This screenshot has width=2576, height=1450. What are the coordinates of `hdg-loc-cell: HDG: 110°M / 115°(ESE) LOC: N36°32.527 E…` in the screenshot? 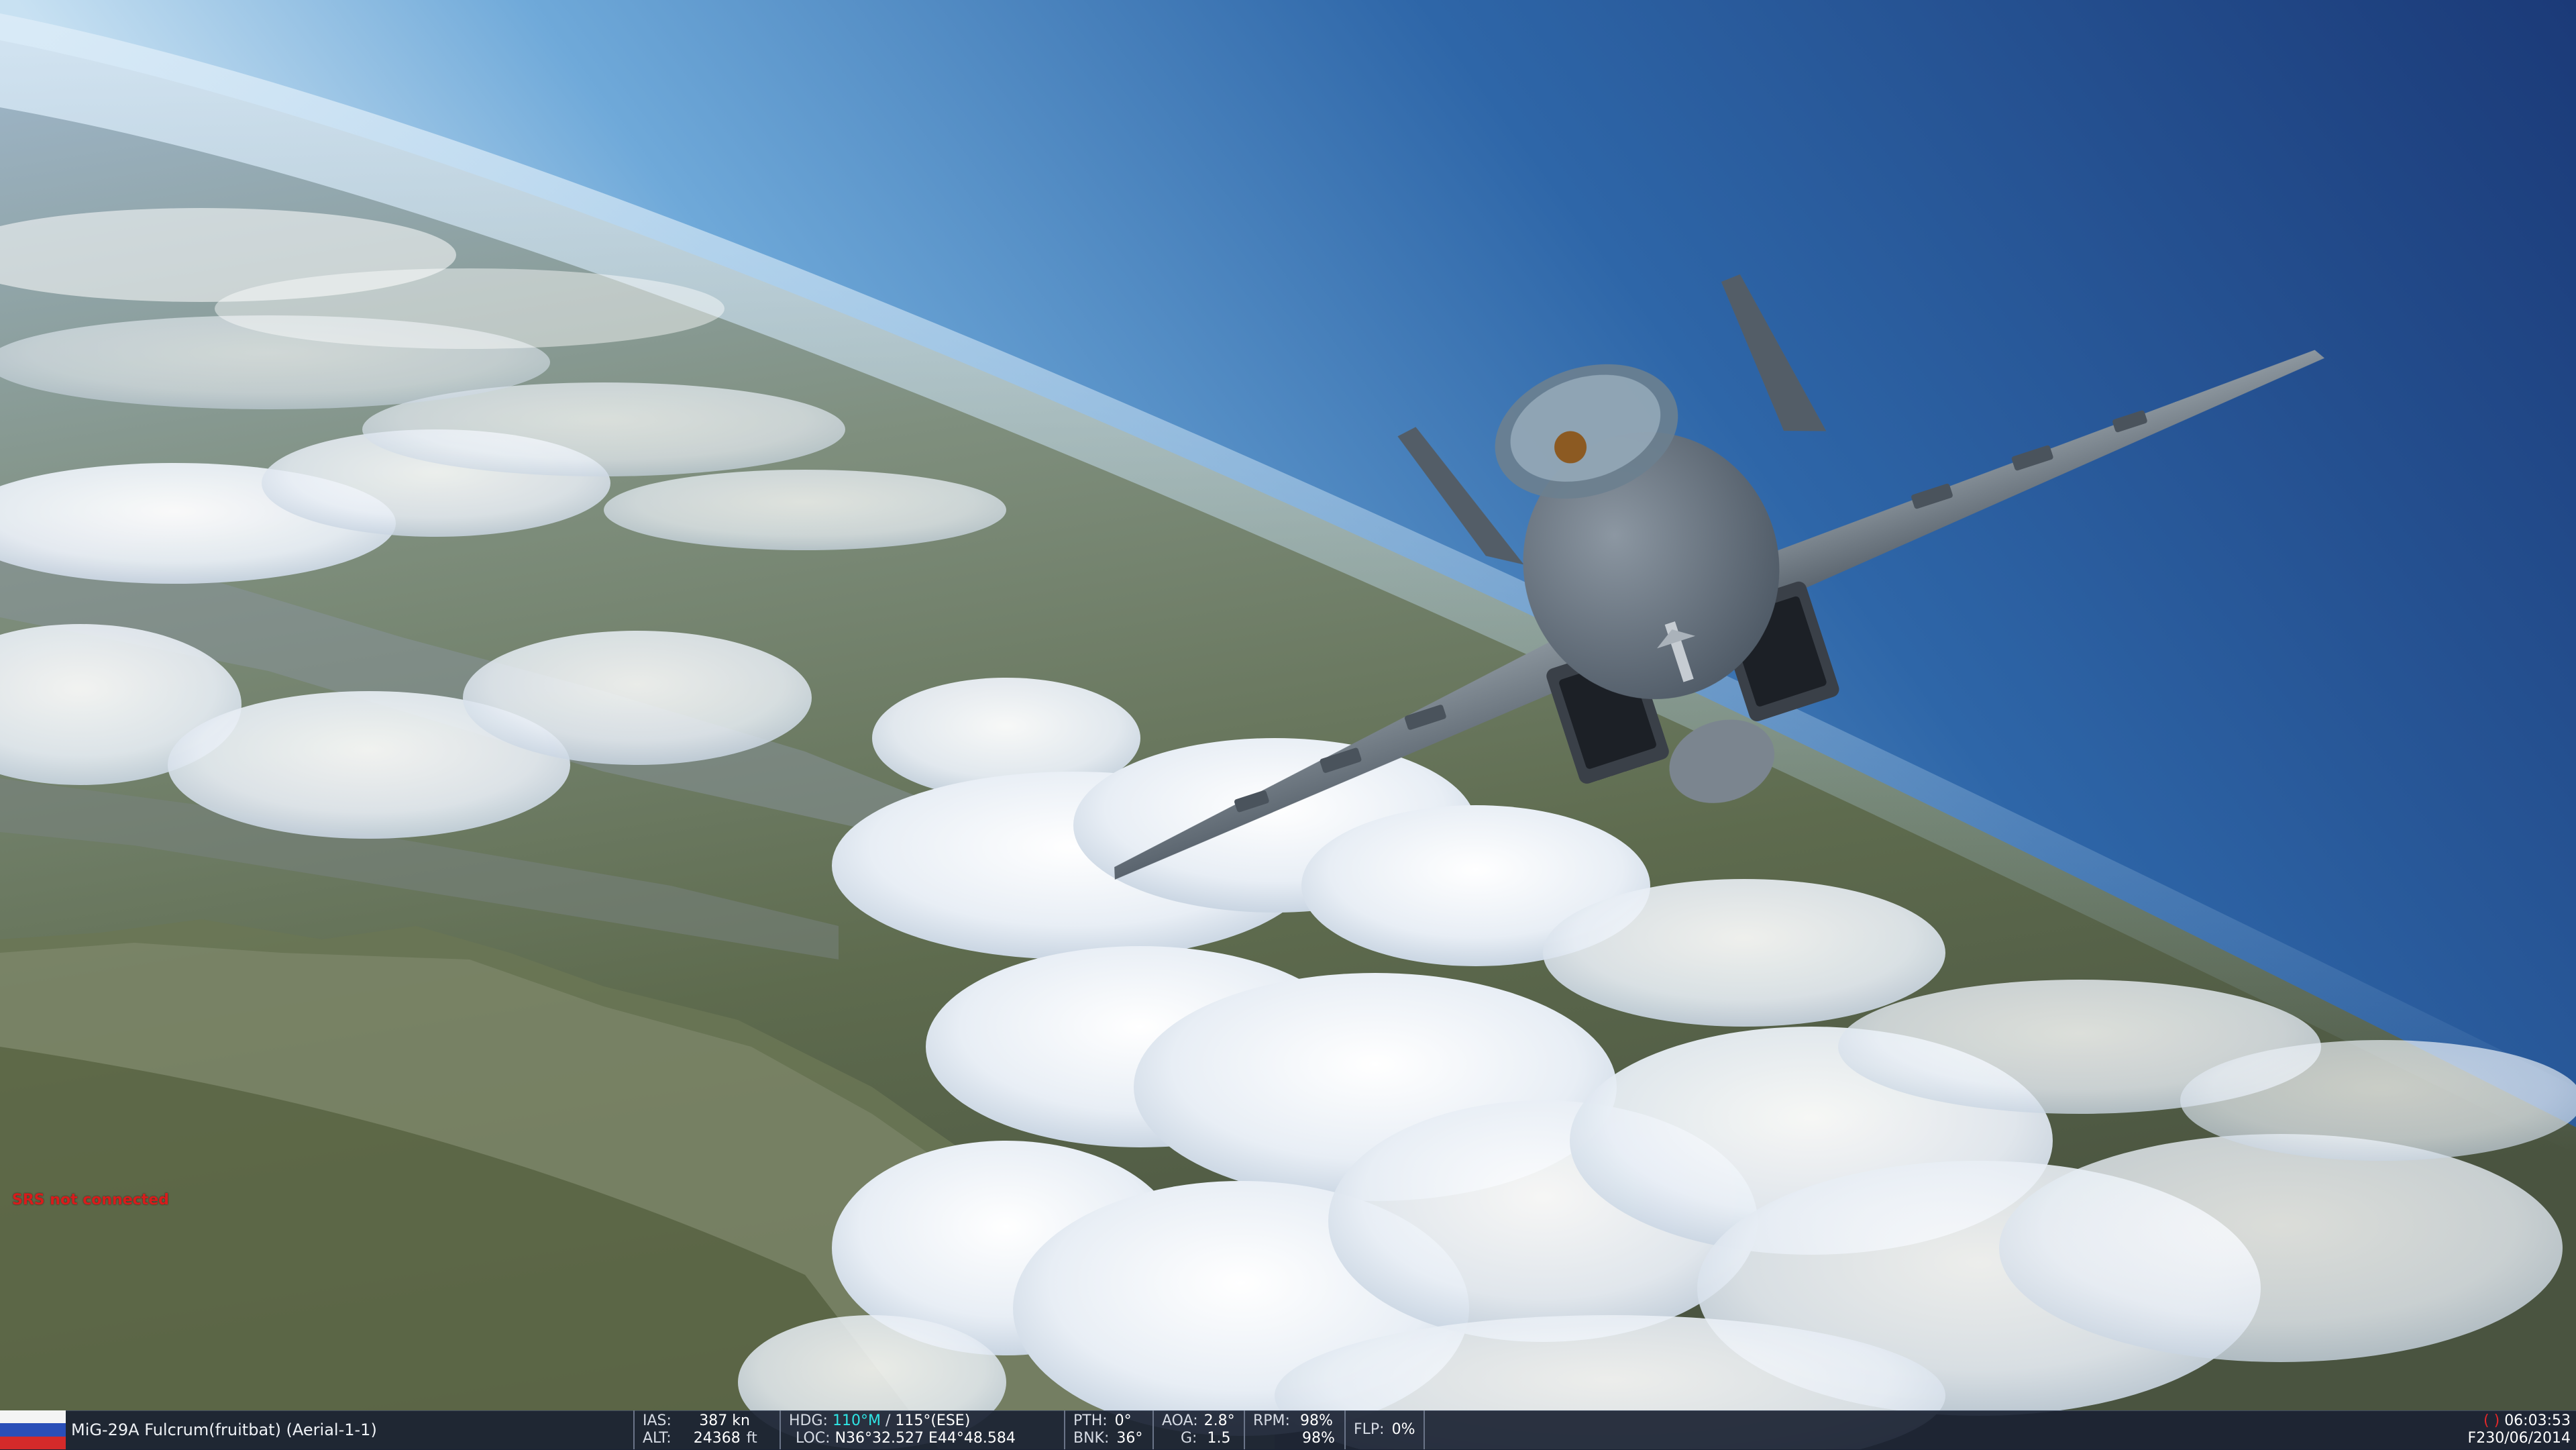 It's located at (920, 1429).